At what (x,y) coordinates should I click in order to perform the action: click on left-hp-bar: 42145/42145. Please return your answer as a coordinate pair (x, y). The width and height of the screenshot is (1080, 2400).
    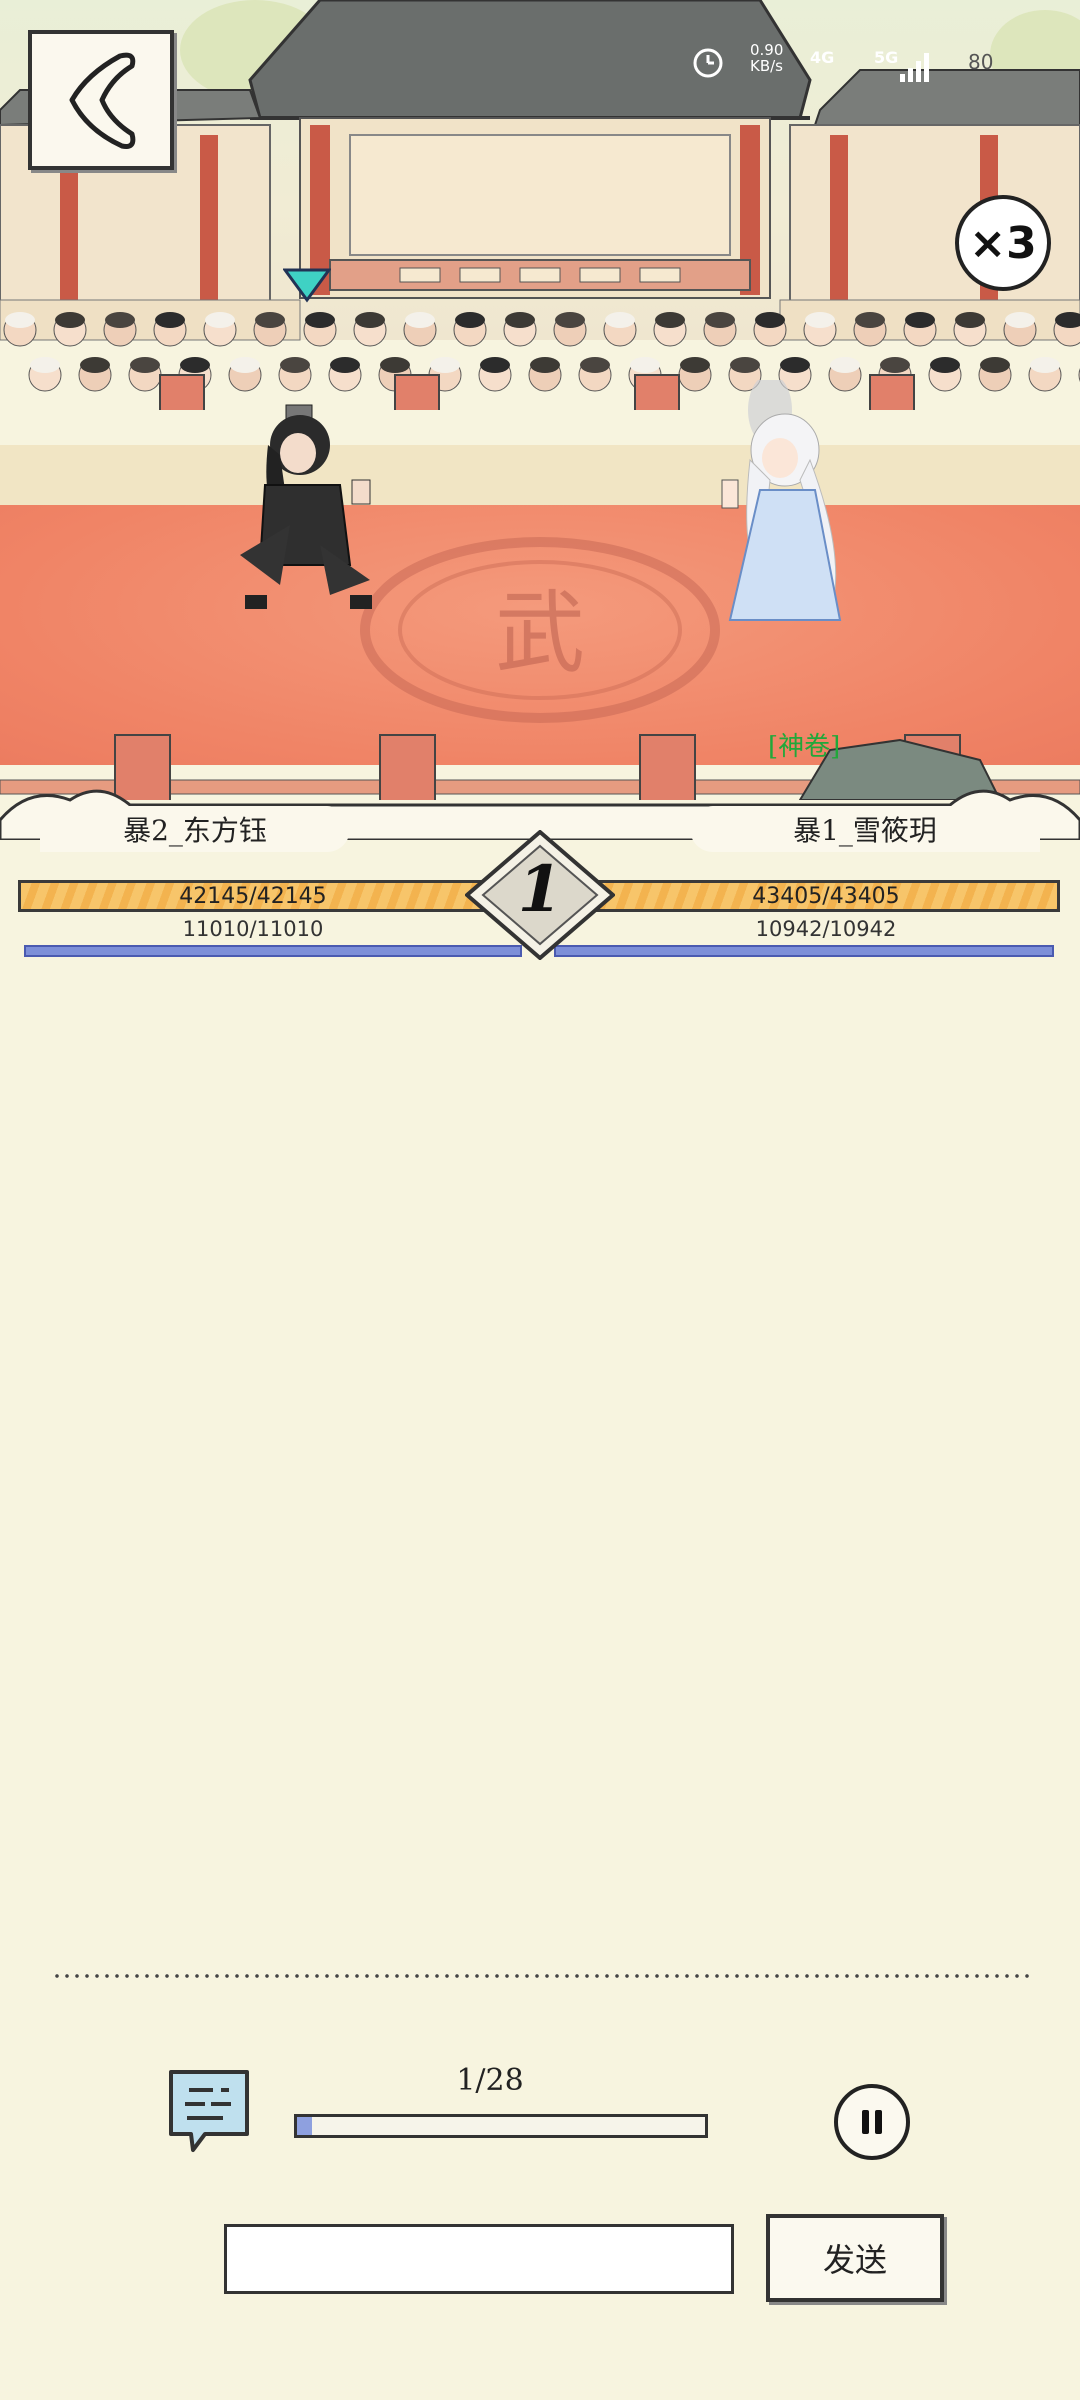
    Looking at the image, I should click on (253, 896).